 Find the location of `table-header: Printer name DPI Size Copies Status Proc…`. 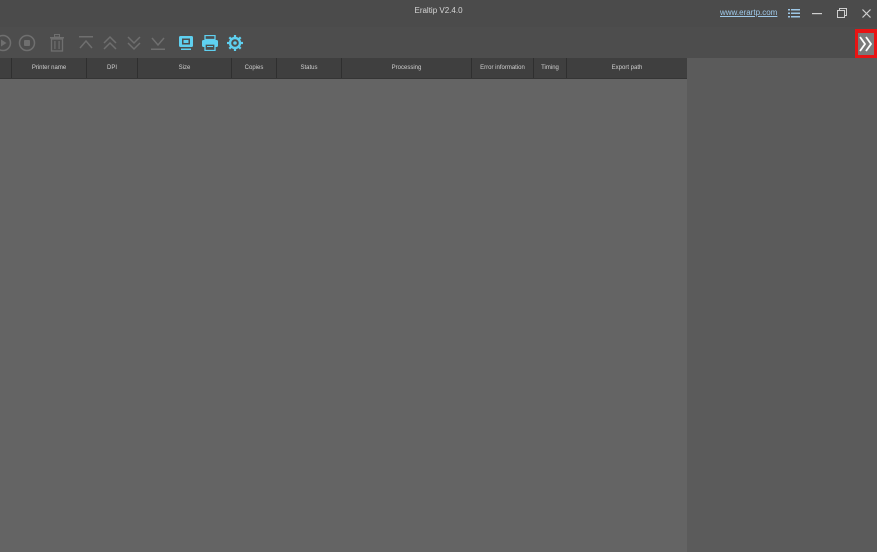

table-header: Printer name DPI Size Copies Status Proc… is located at coordinates (343, 68).